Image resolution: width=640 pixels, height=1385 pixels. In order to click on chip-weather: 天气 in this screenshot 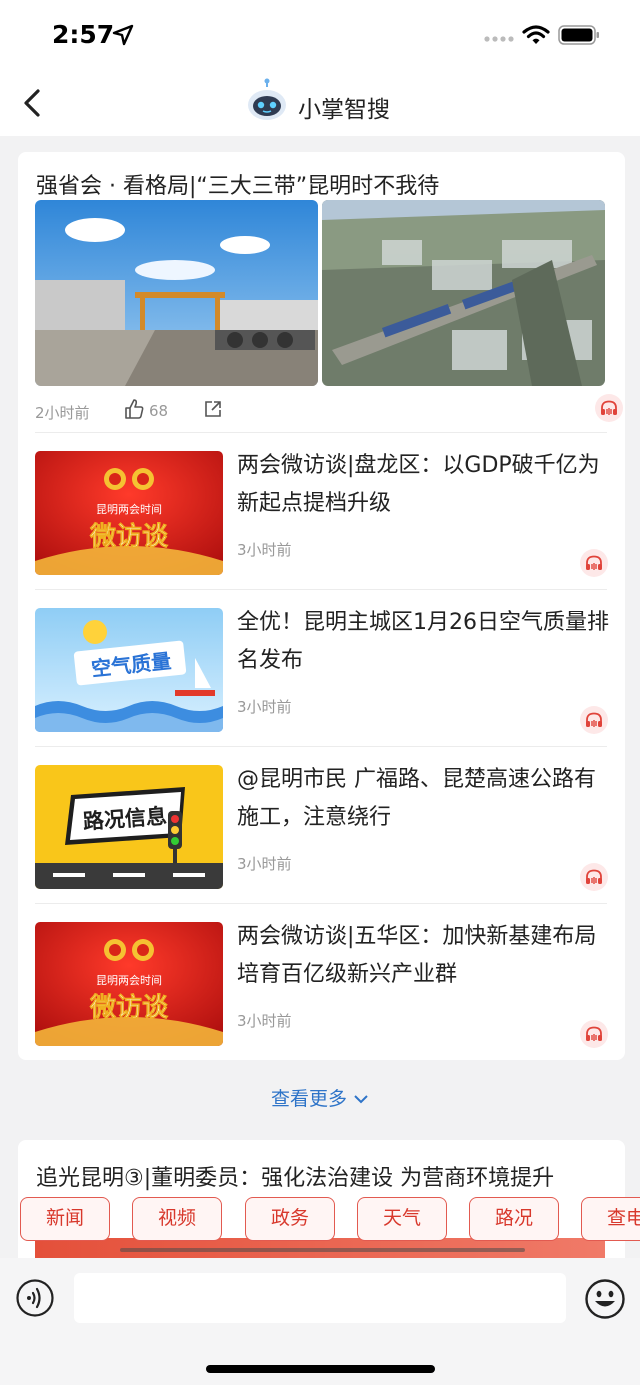, I will do `click(402, 1219)`.